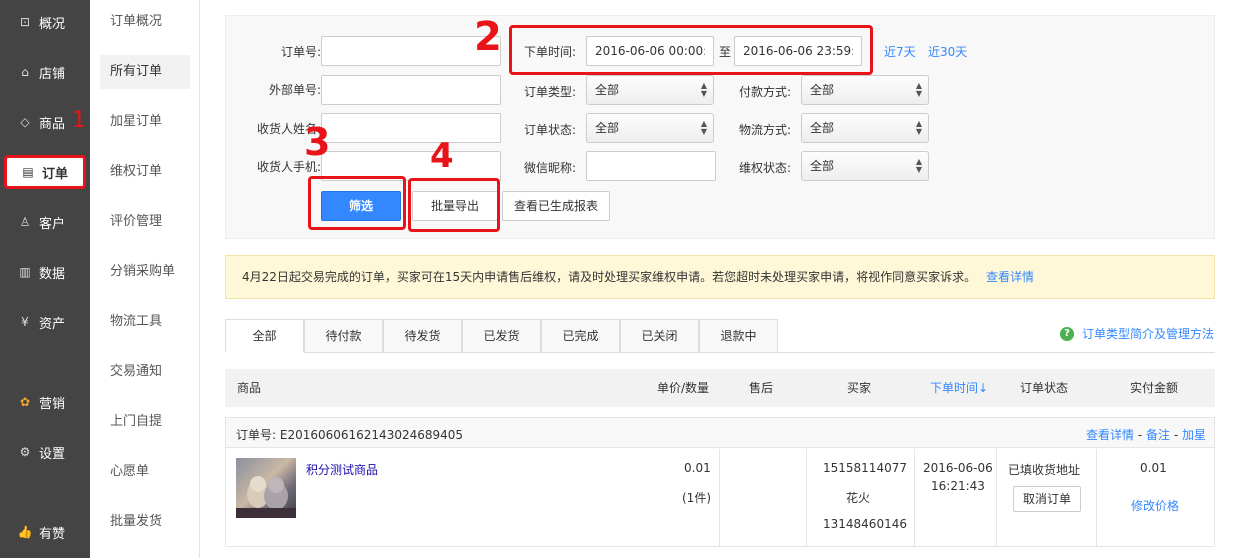  Describe the element at coordinates (145, 372) in the screenshot. I see `subnav-notifications: 交易通知` at that location.